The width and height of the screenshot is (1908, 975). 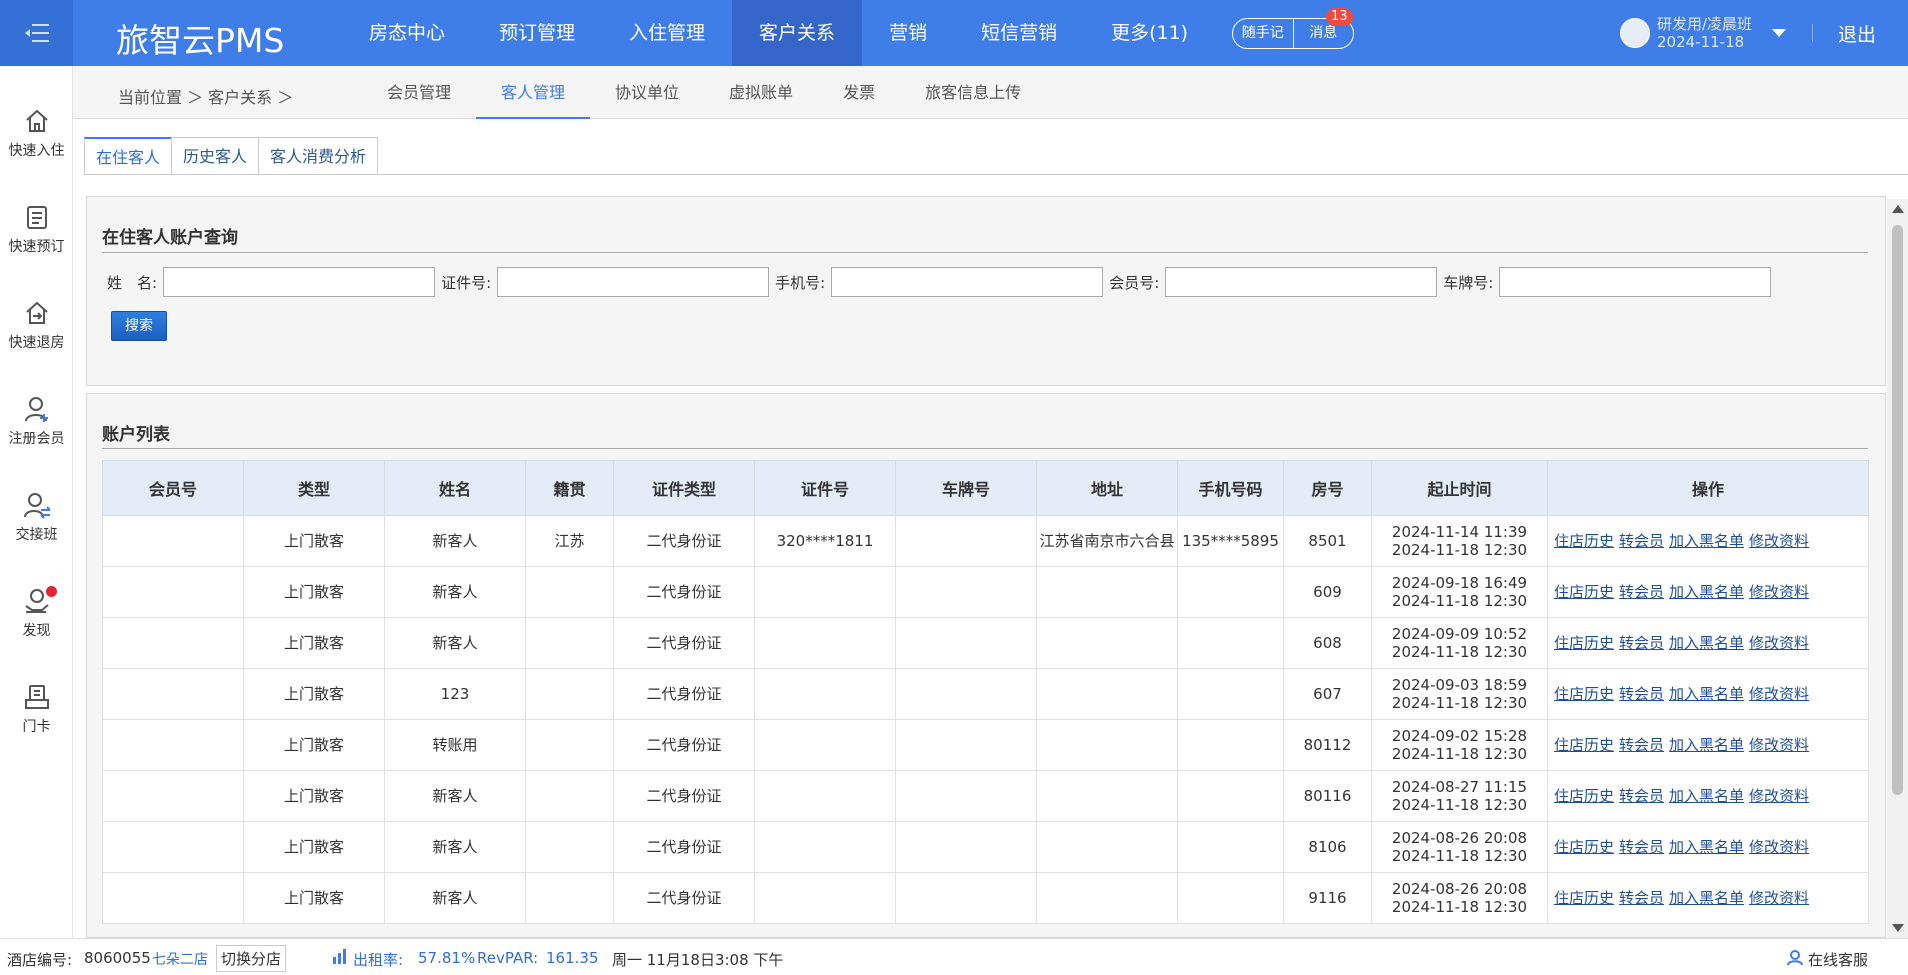 What do you see at coordinates (36, 517) in the screenshot?
I see `sidebar-item-shift-handover: 交接班` at bounding box center [36, 517].